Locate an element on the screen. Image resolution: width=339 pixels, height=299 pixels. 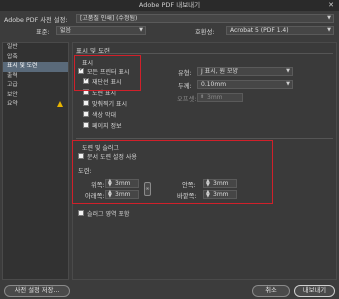
mark-weight-value: 0.10mm is located at coordinates (214, 84).